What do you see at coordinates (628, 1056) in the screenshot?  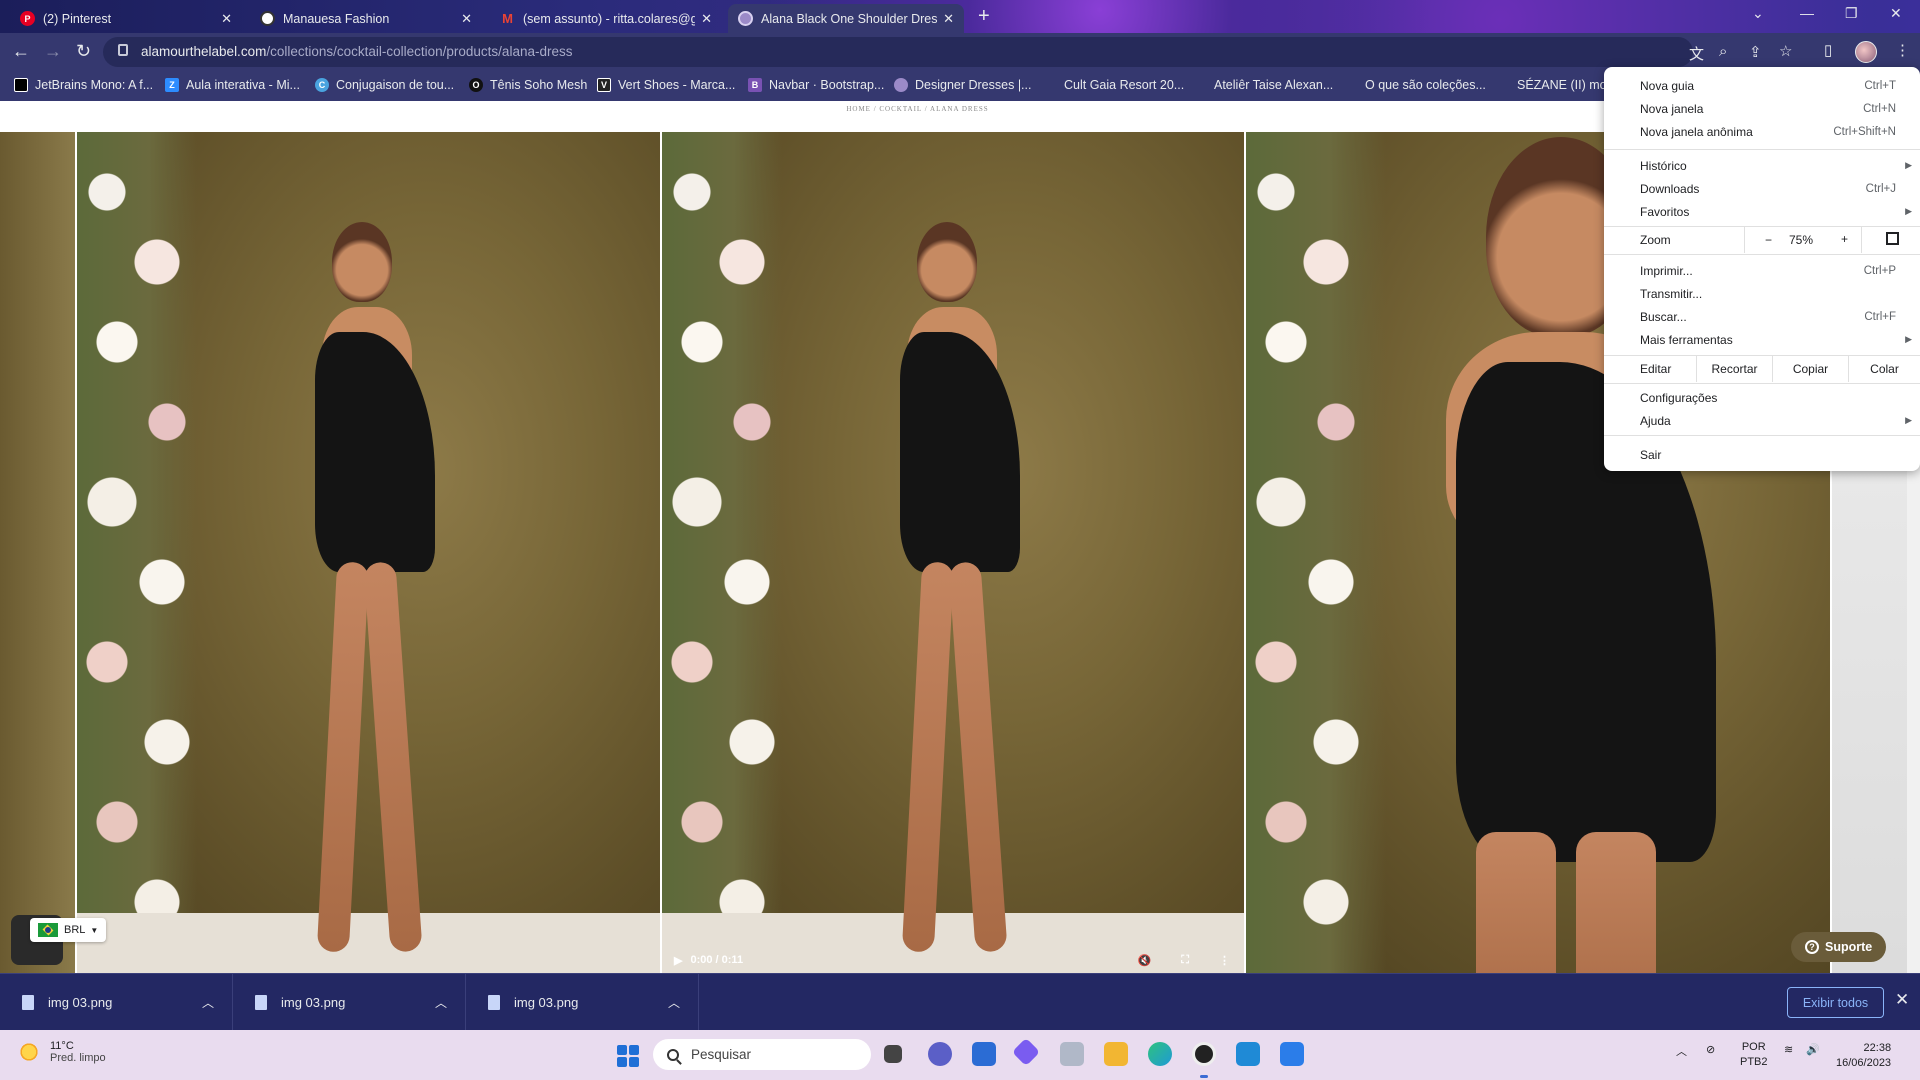 I see `start-button` at bounding box center [628, 1056].